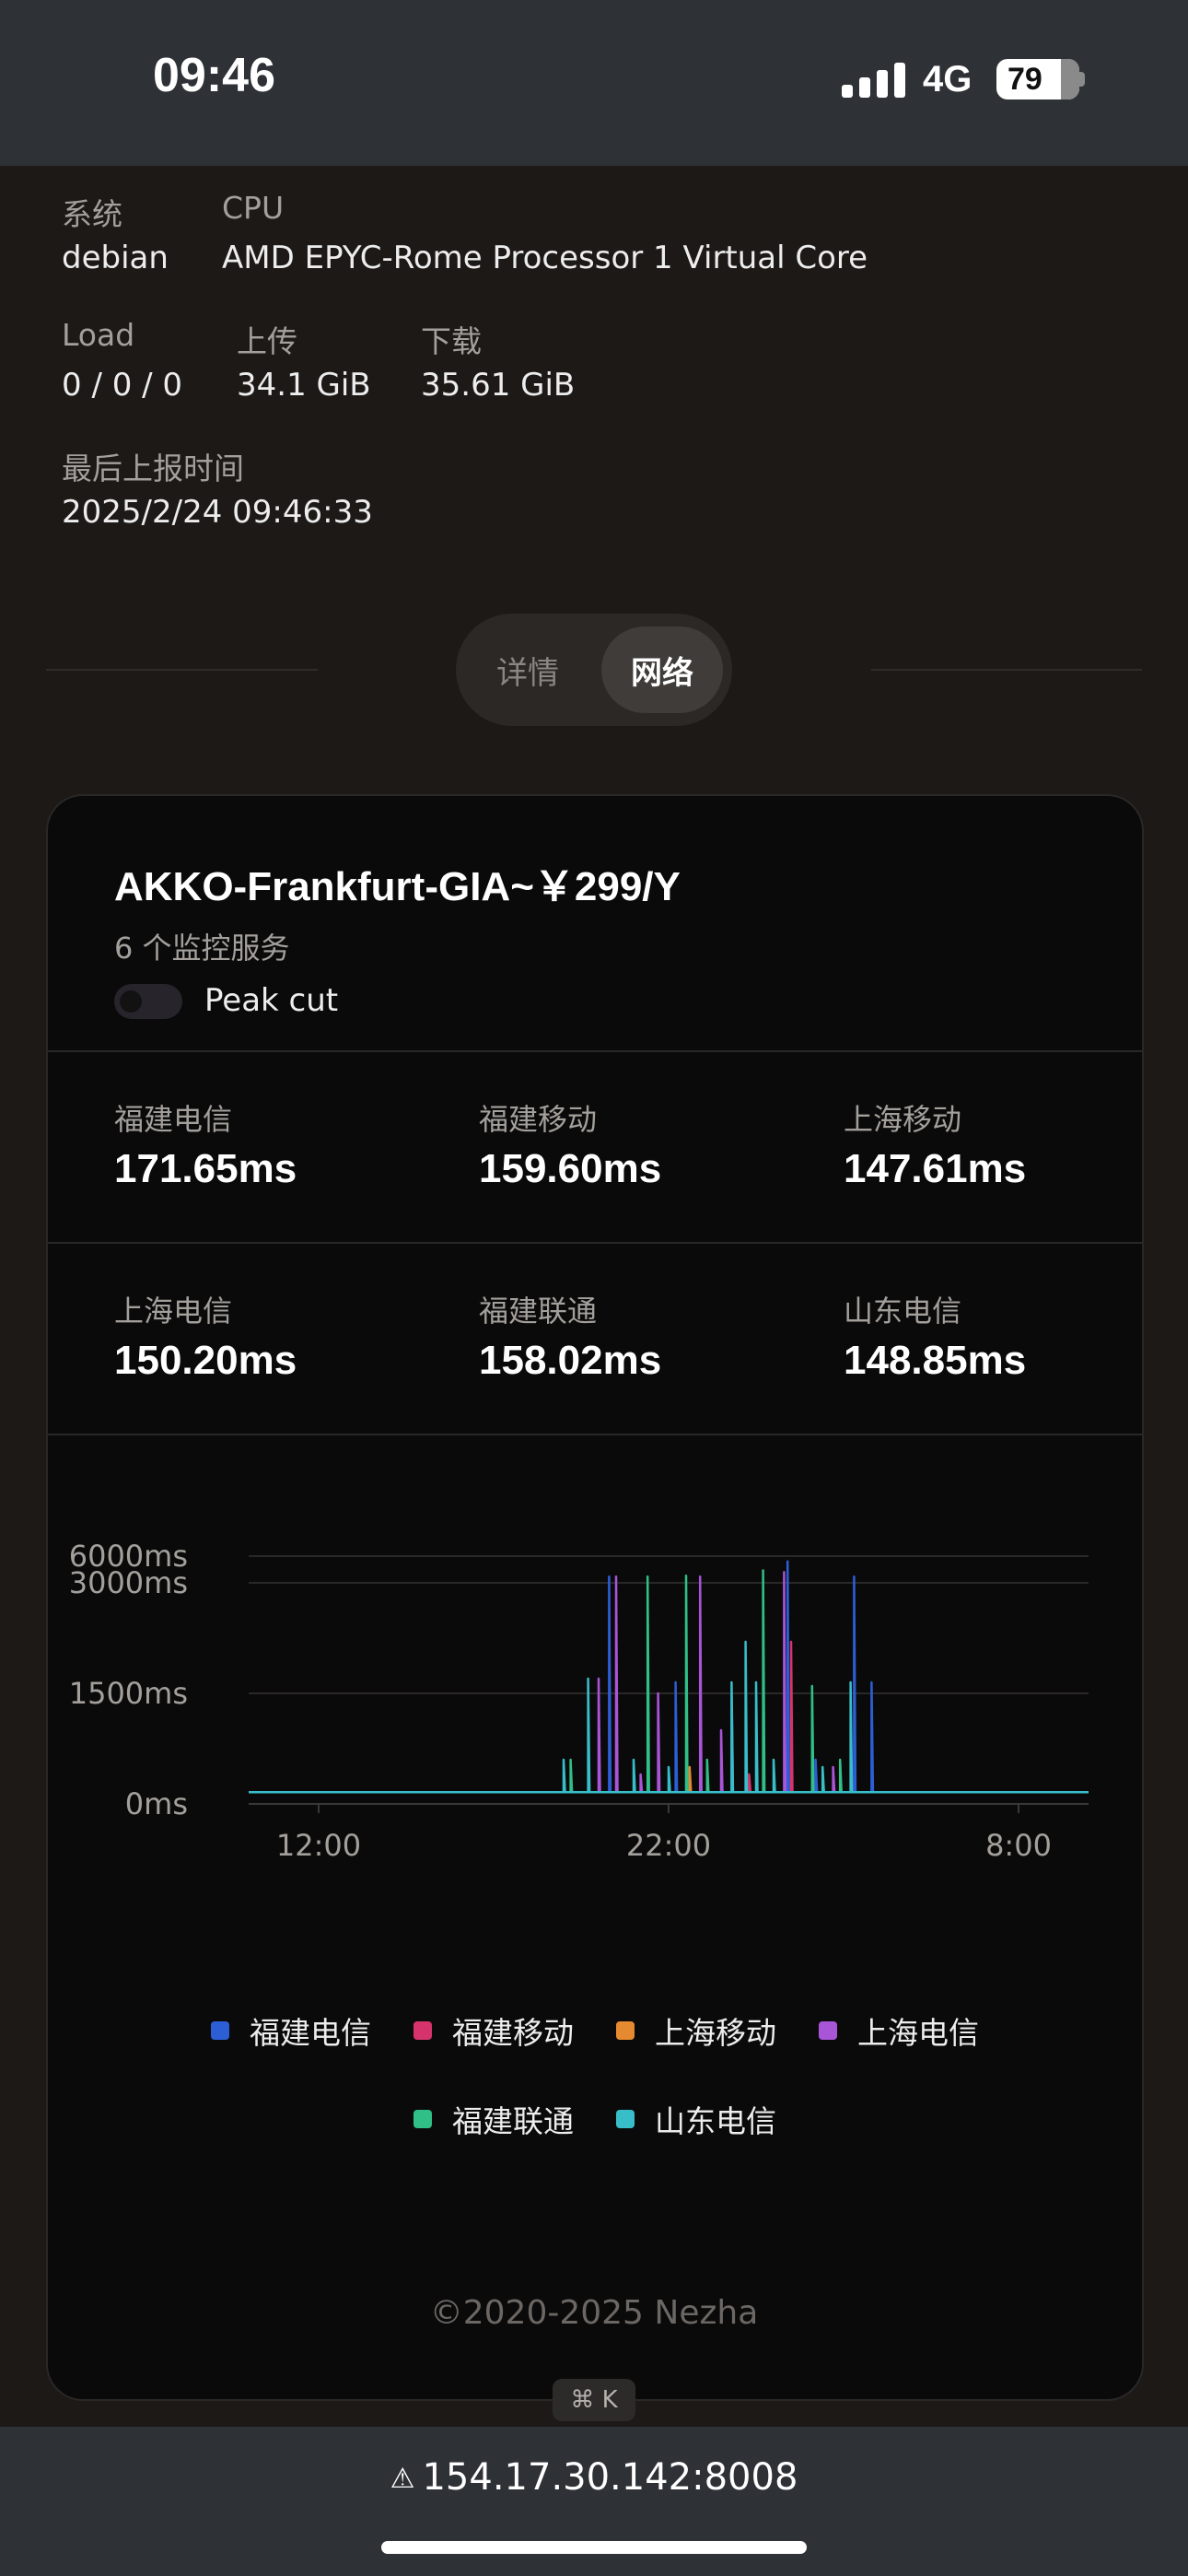 The width and height of the screenshot is (1188, 2576). What do you see at coordinates (918, 2033) in the screenshot?
I see `legend-label: 上海电信` at bounding box center [918, 2033].